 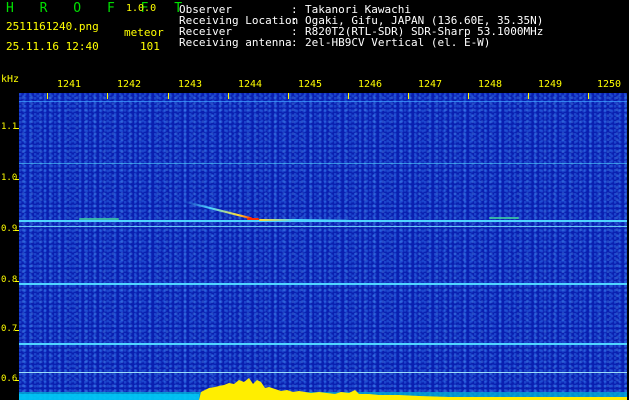 I want to click on x-tick-label: 1243, so click(x=190, y=84).